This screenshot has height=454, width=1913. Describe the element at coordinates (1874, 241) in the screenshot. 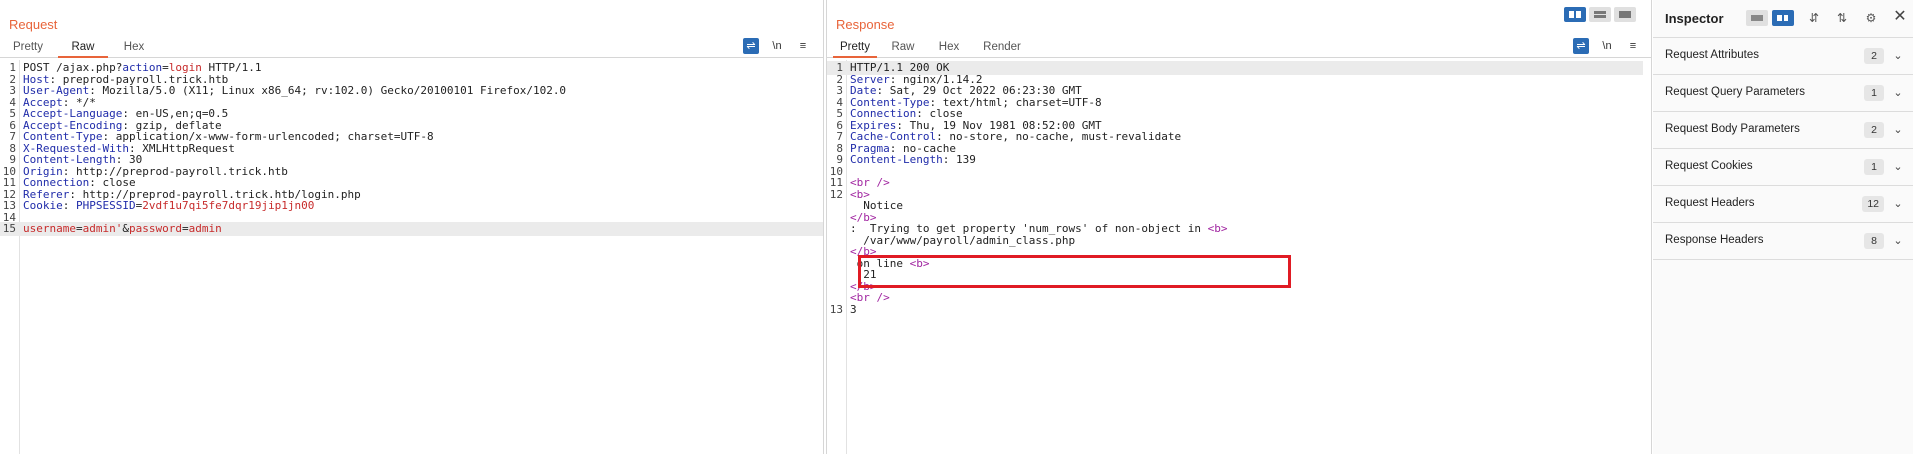

I see `count-badge: 8` at that location.